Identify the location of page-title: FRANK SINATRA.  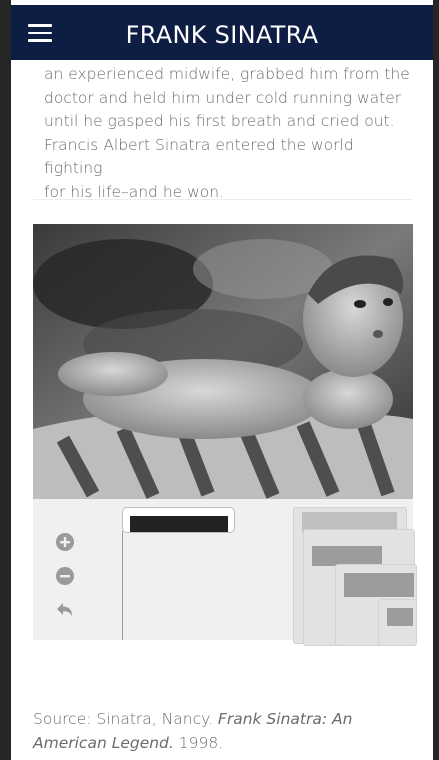
(222, 35).